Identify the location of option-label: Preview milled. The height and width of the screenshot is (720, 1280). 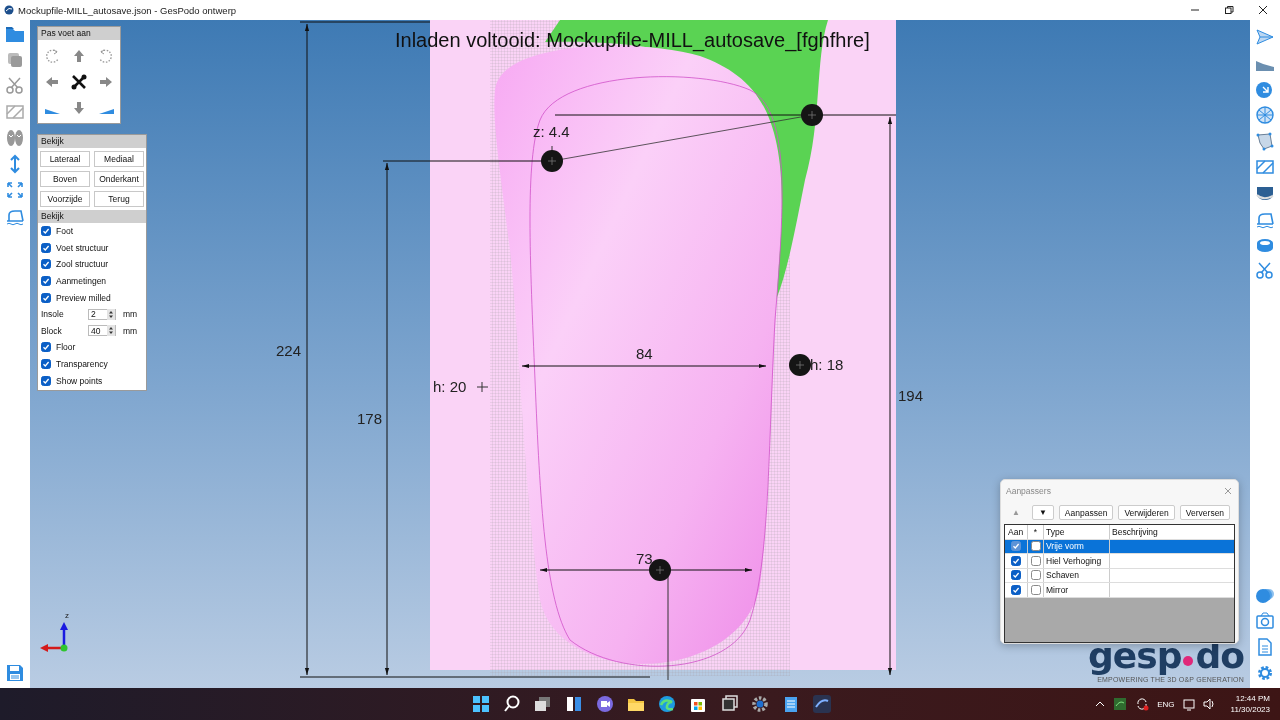
(83, 297).